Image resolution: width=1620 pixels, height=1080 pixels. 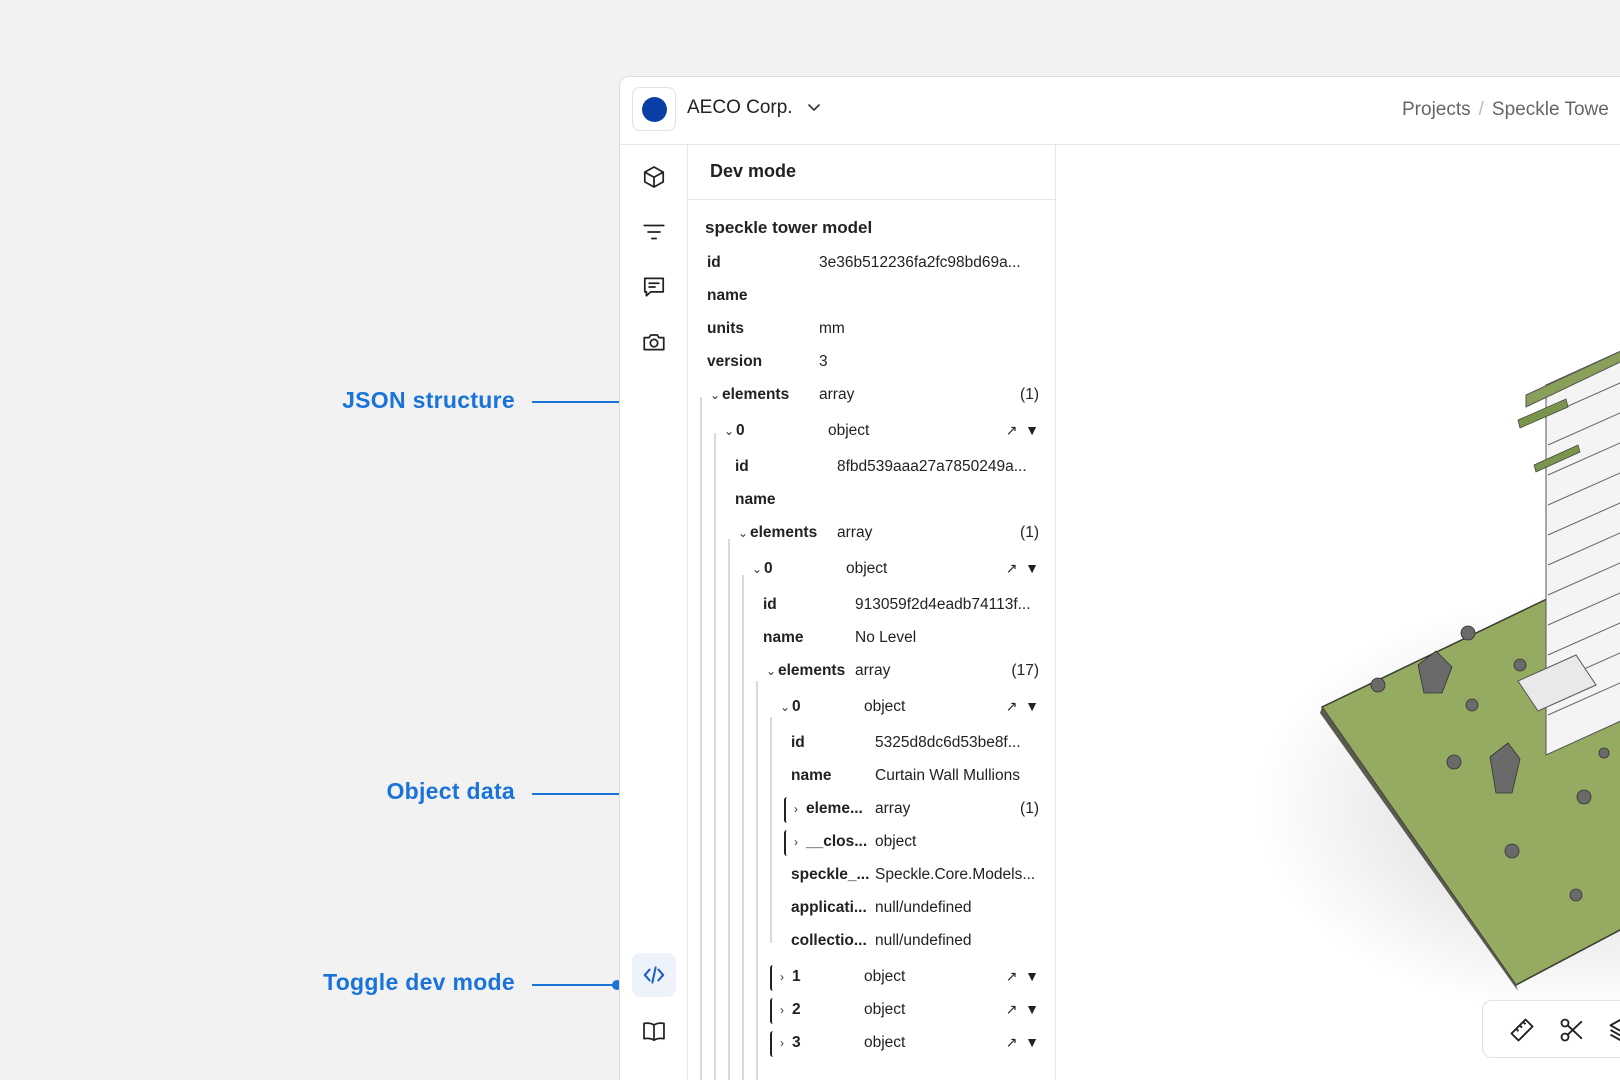 What do you see at coordinates (789, 227) in the screenshot?
I see `model-name: speckle tower model` at bounding box center [789, 227].